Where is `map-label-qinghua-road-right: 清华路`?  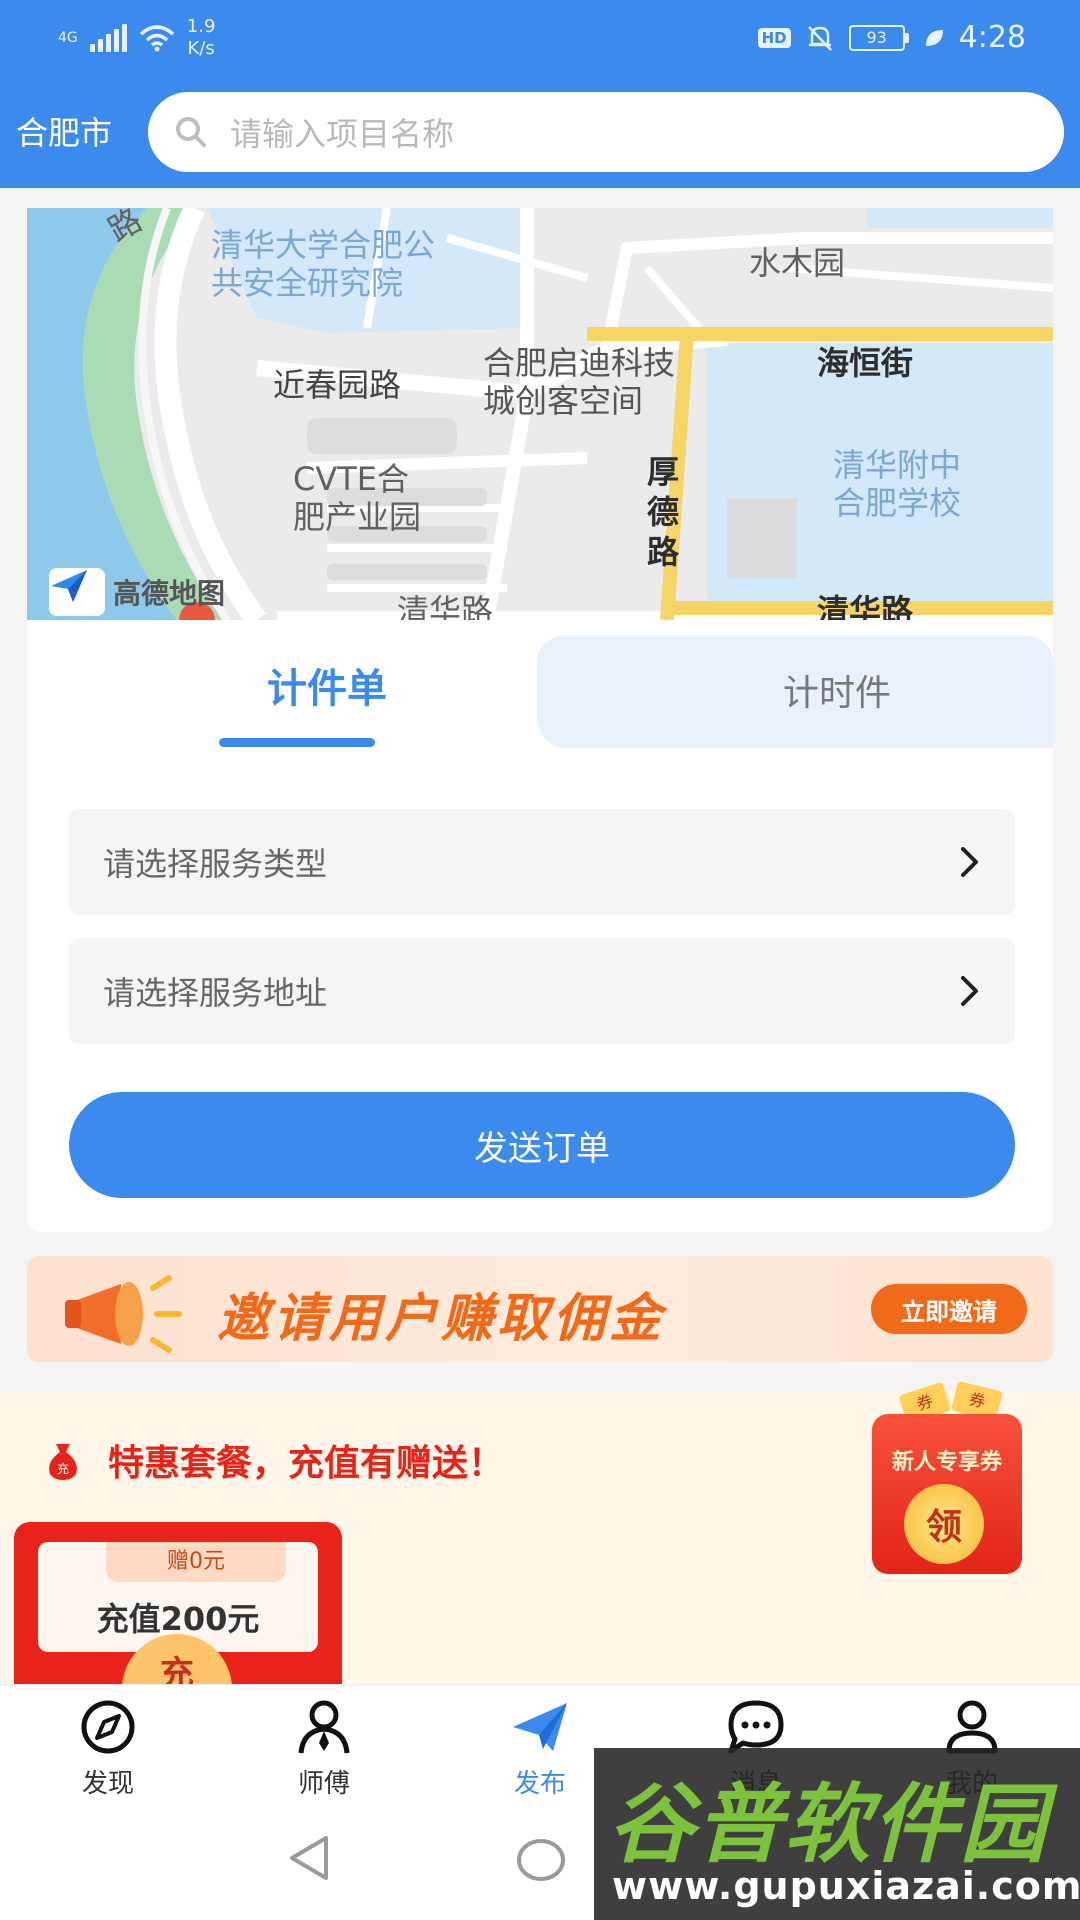
map-label-qinghua-road-right: 清华路 is located at coordinates (865, 606).